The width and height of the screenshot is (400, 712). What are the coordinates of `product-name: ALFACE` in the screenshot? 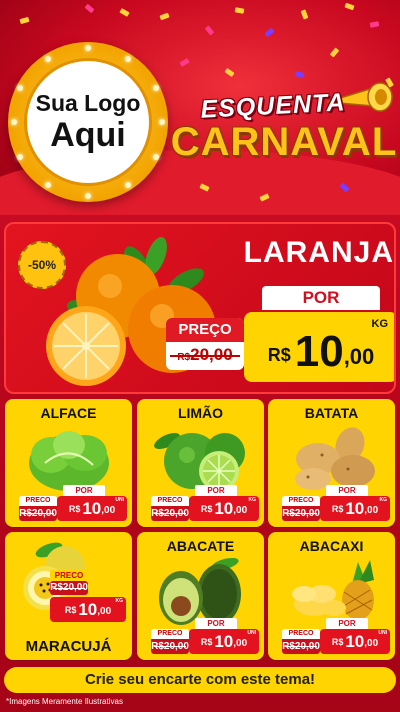 It's located at (68, 413).